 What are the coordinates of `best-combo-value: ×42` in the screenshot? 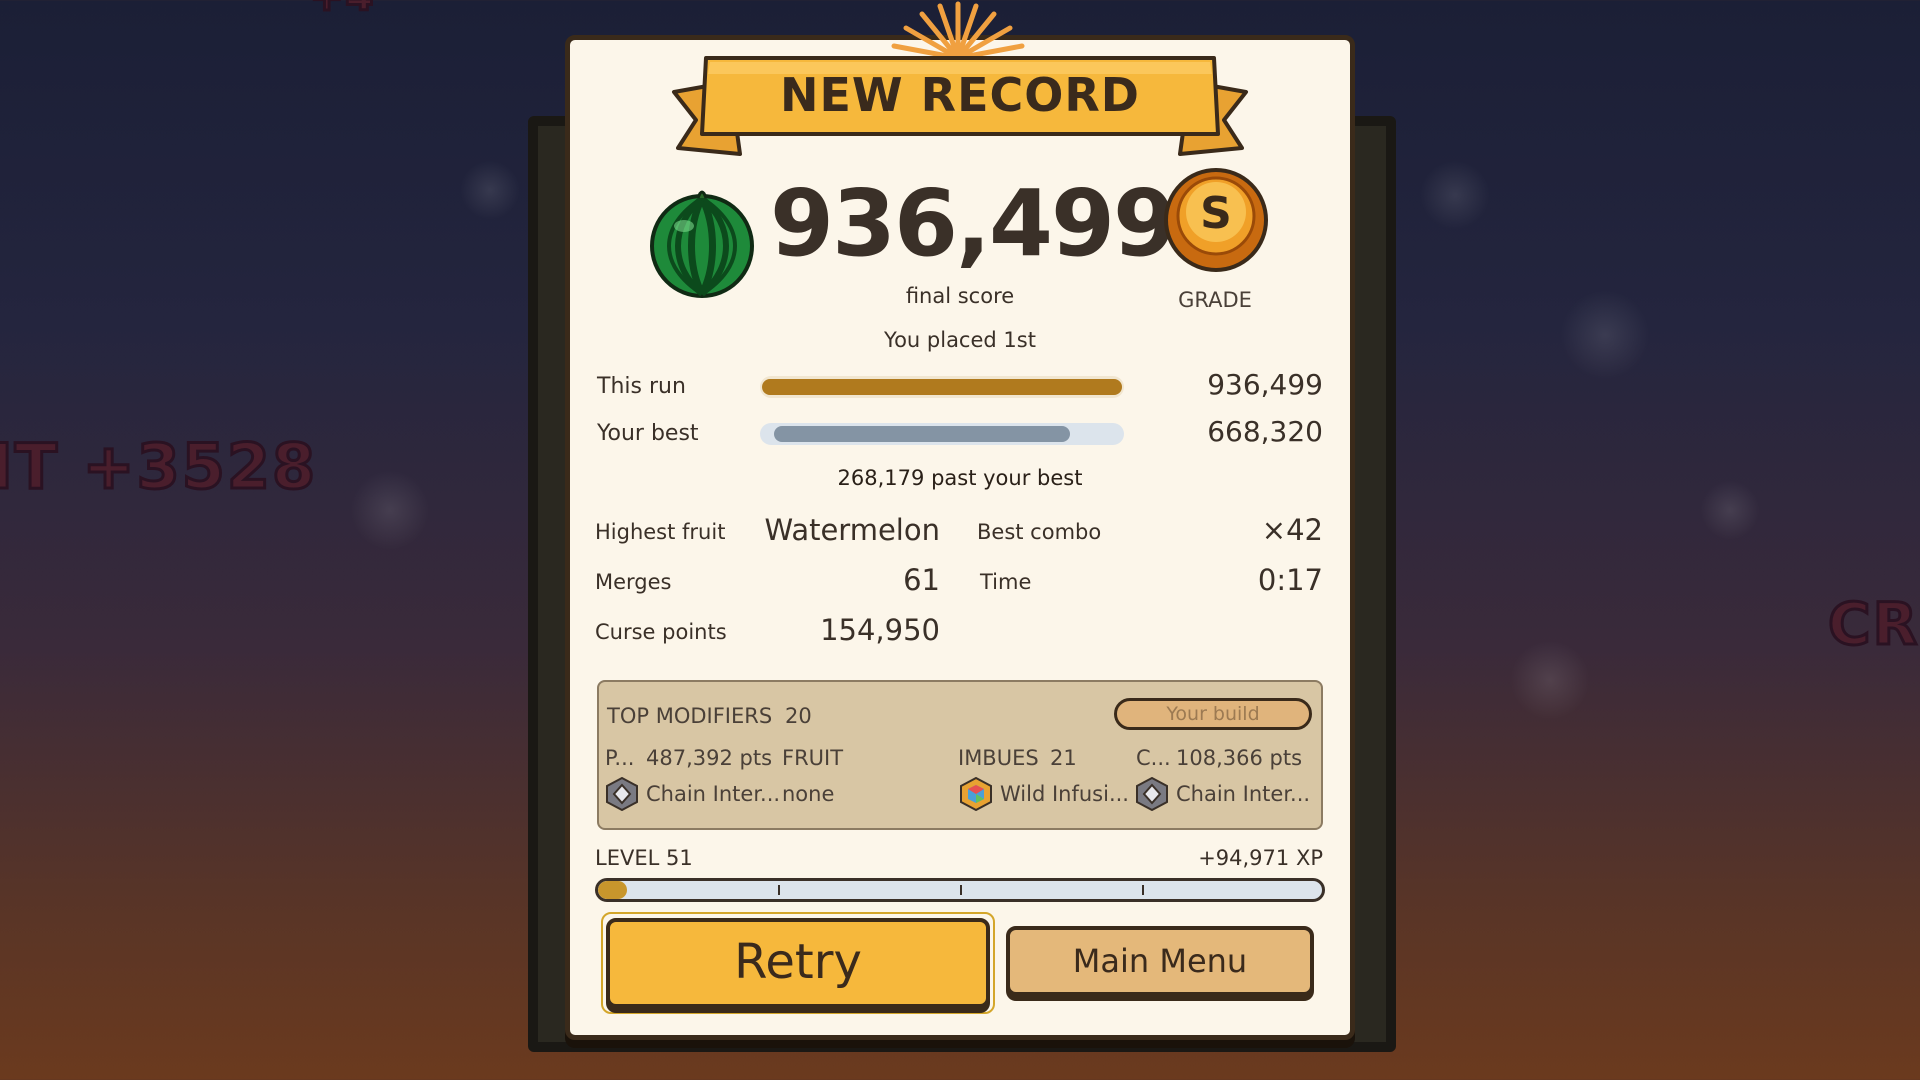 It's located at (1292, 530).